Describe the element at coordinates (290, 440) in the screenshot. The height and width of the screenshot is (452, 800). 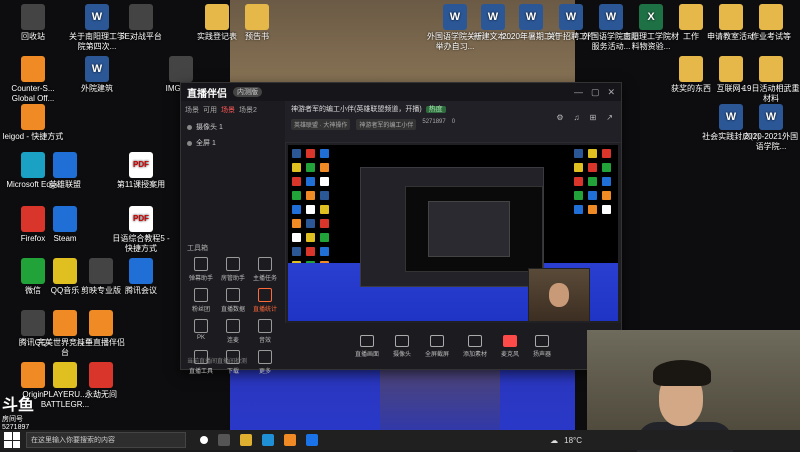
I see `douyu-icon` at that location.